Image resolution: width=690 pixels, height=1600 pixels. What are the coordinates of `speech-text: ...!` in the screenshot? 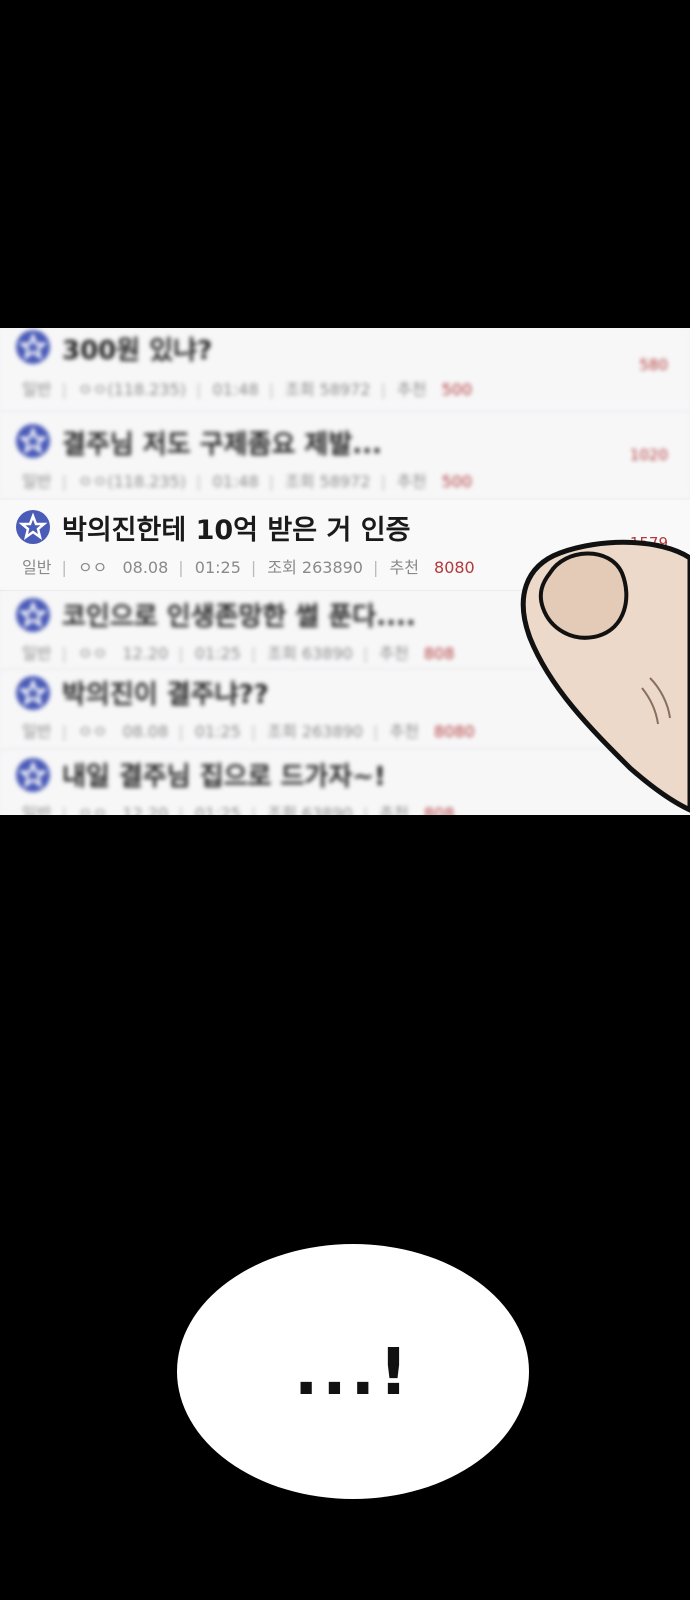 It's located at (353, 1373).